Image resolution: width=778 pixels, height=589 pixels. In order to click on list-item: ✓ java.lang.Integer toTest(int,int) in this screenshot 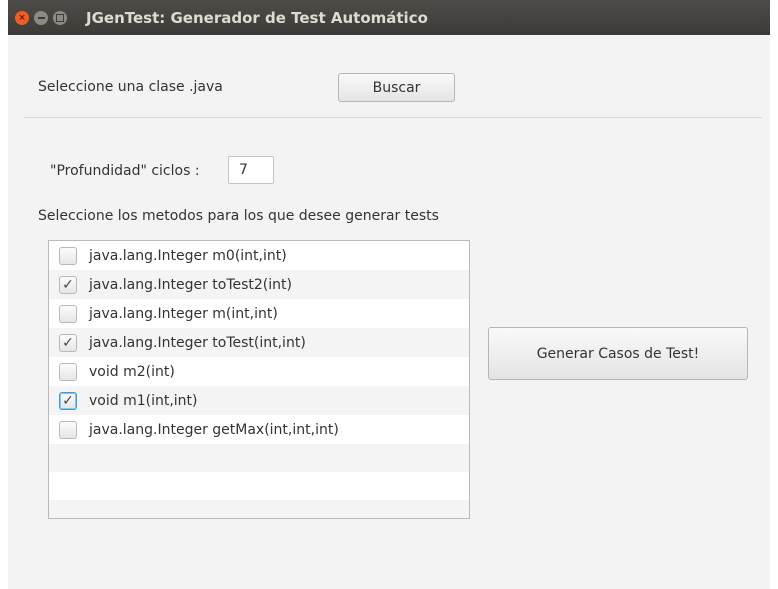, I will do `click(259, 342)`.